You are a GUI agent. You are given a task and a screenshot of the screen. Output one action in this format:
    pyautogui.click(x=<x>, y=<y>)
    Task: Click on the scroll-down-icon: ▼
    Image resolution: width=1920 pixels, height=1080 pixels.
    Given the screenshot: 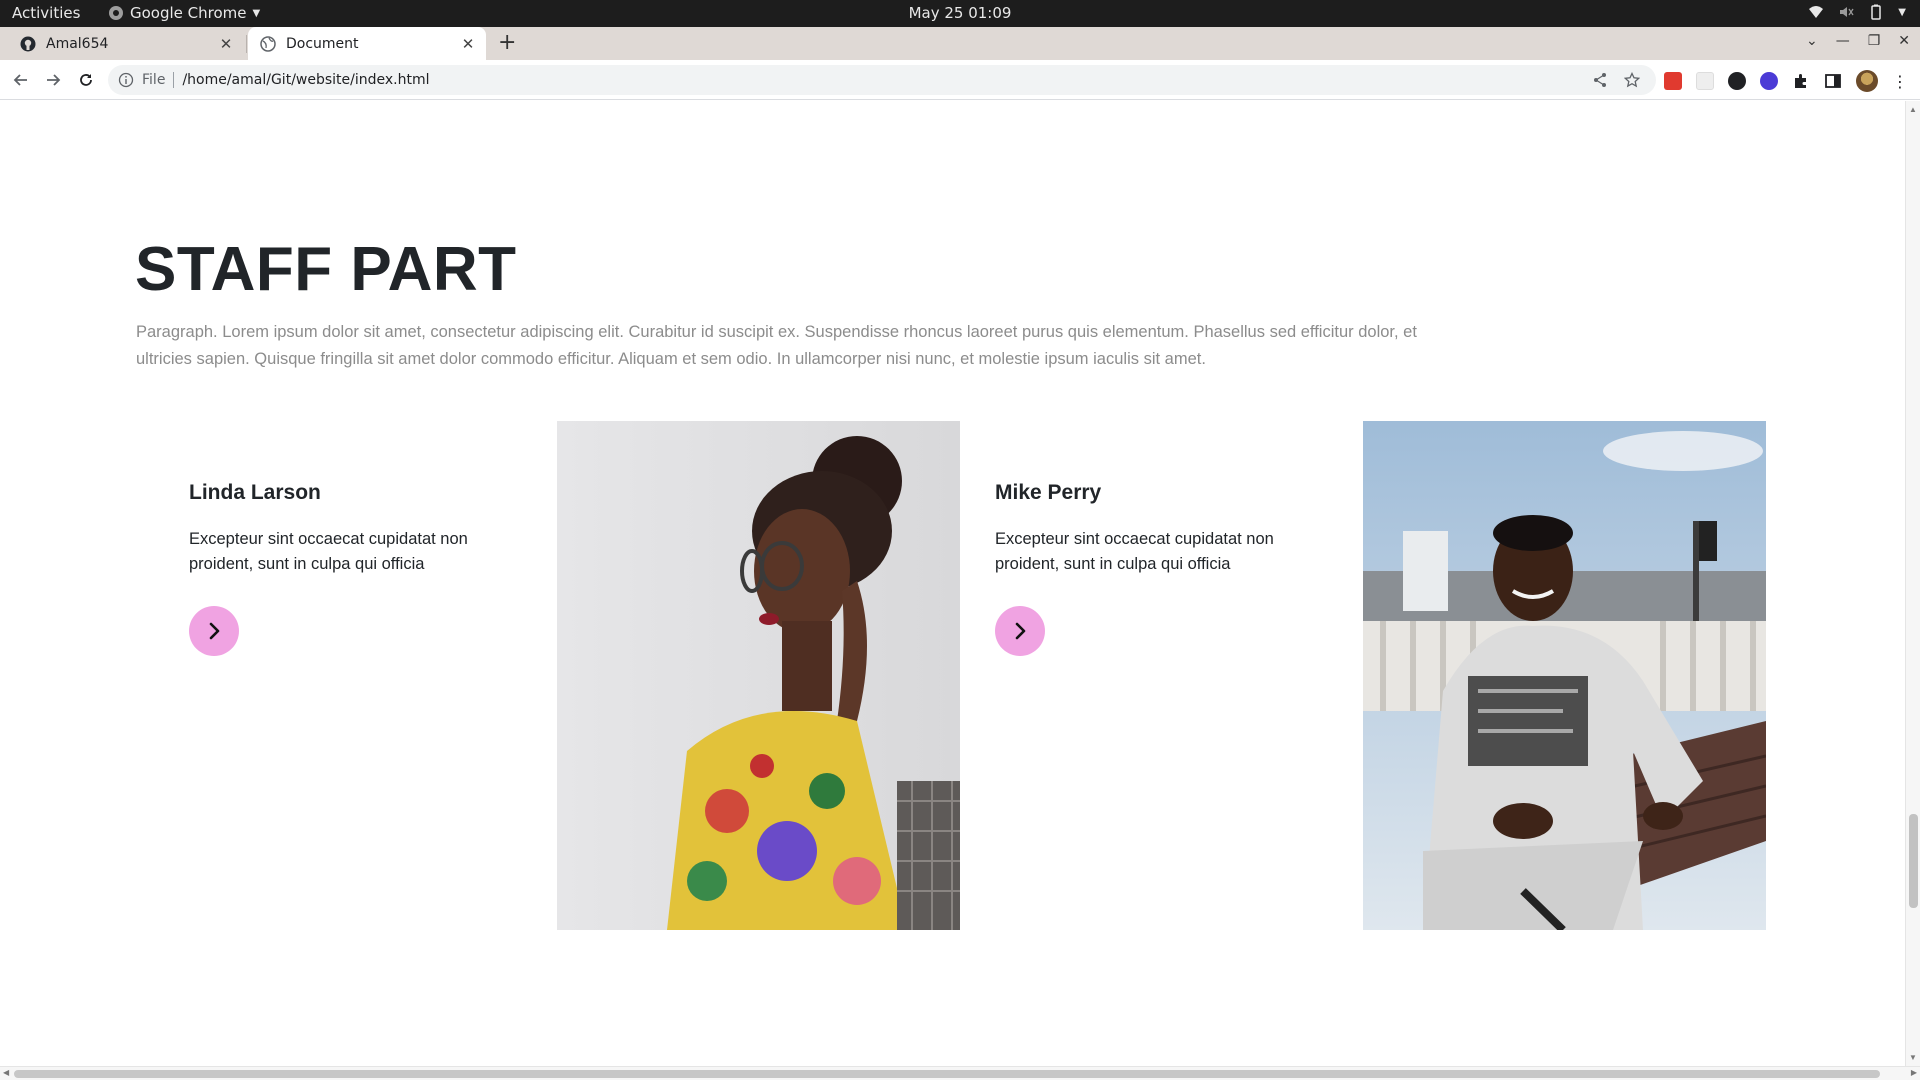 What is the action you would take?
    pyautogui.click(x=1913, y=1057)
    